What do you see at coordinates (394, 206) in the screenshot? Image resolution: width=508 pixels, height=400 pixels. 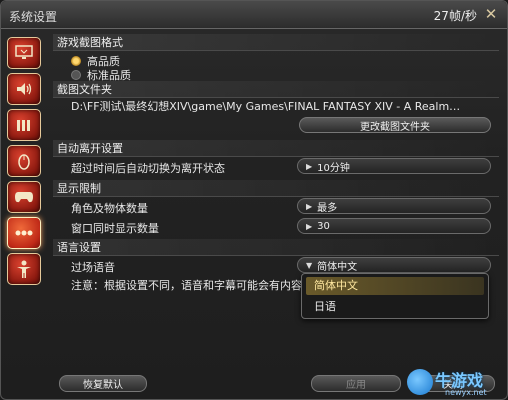 I see `char-count-select: ▶ 最多` at bounding box center [394, 206].